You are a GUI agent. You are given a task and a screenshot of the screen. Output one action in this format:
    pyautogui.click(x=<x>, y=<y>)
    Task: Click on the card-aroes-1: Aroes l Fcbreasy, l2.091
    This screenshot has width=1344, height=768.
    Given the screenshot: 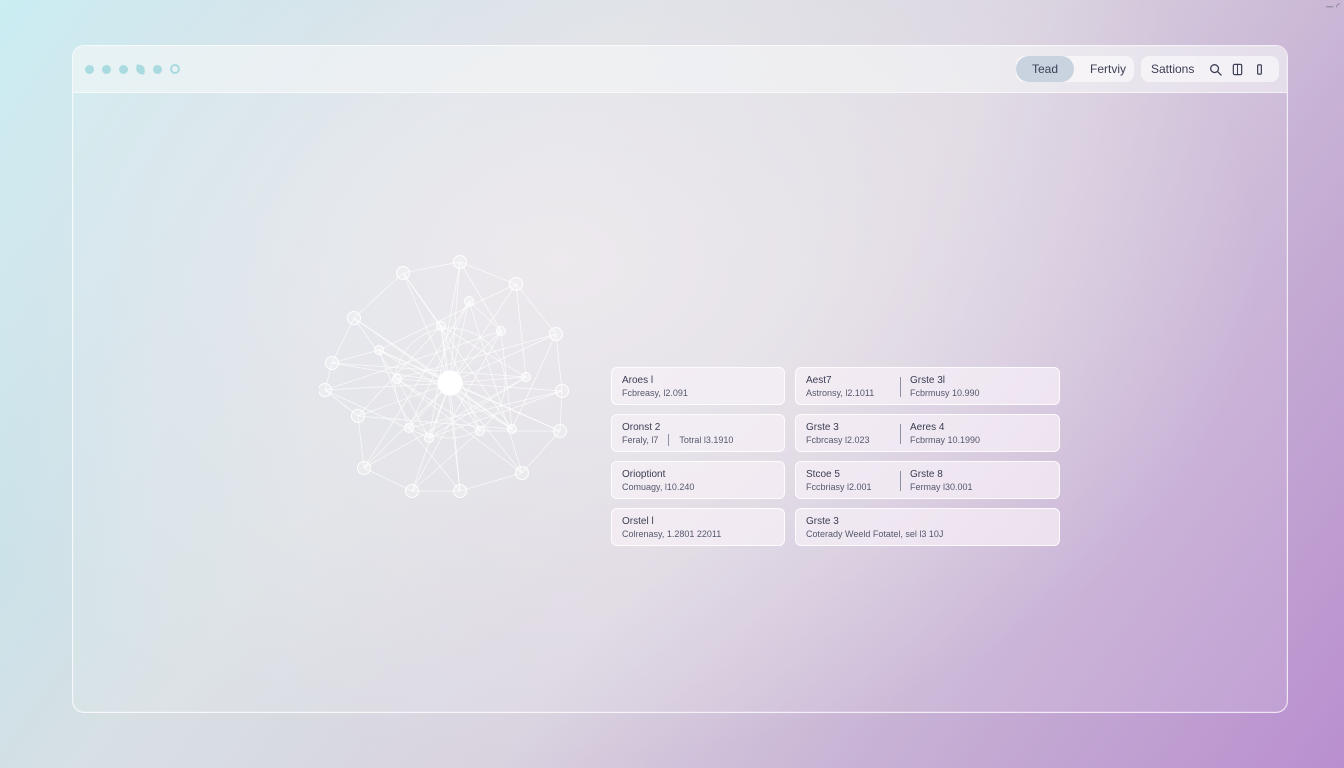 What is the action you would take?
    pyautogui.click(x=698, y=386)
    